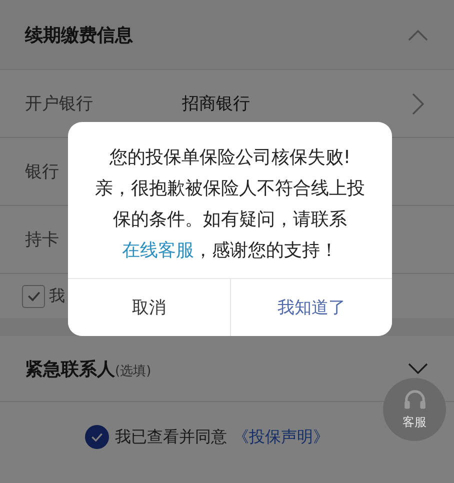  Describe the element at coordinates (59, 104) in the screenshot. I see `field-label: 开户银行` at that location.